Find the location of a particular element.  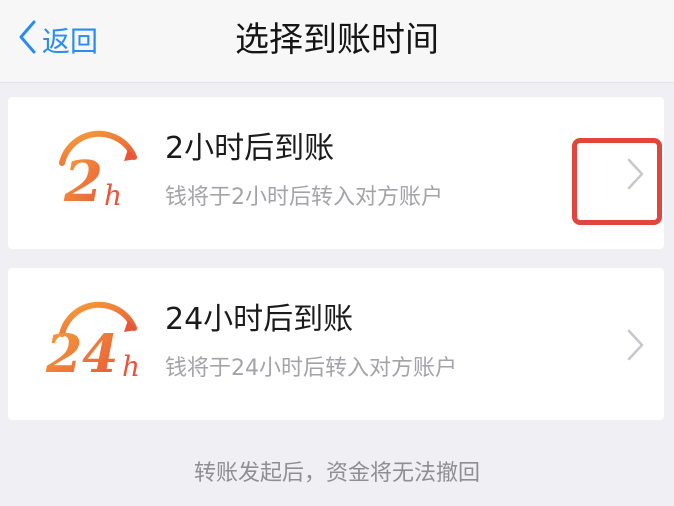

highlight-box is located at coordinates (617, 181).